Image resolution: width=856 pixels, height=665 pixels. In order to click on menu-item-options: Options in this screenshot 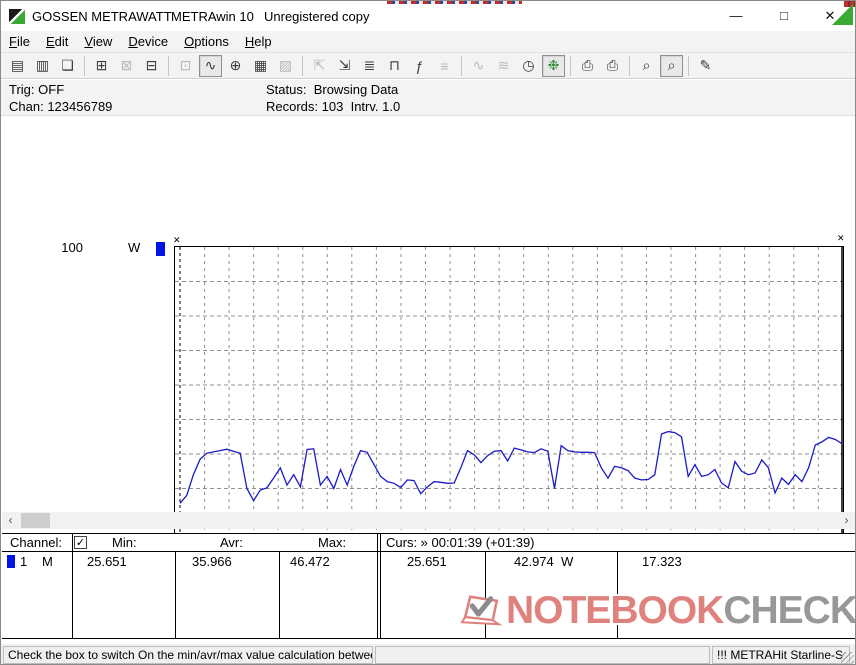, I will do `click(206, 41)`.